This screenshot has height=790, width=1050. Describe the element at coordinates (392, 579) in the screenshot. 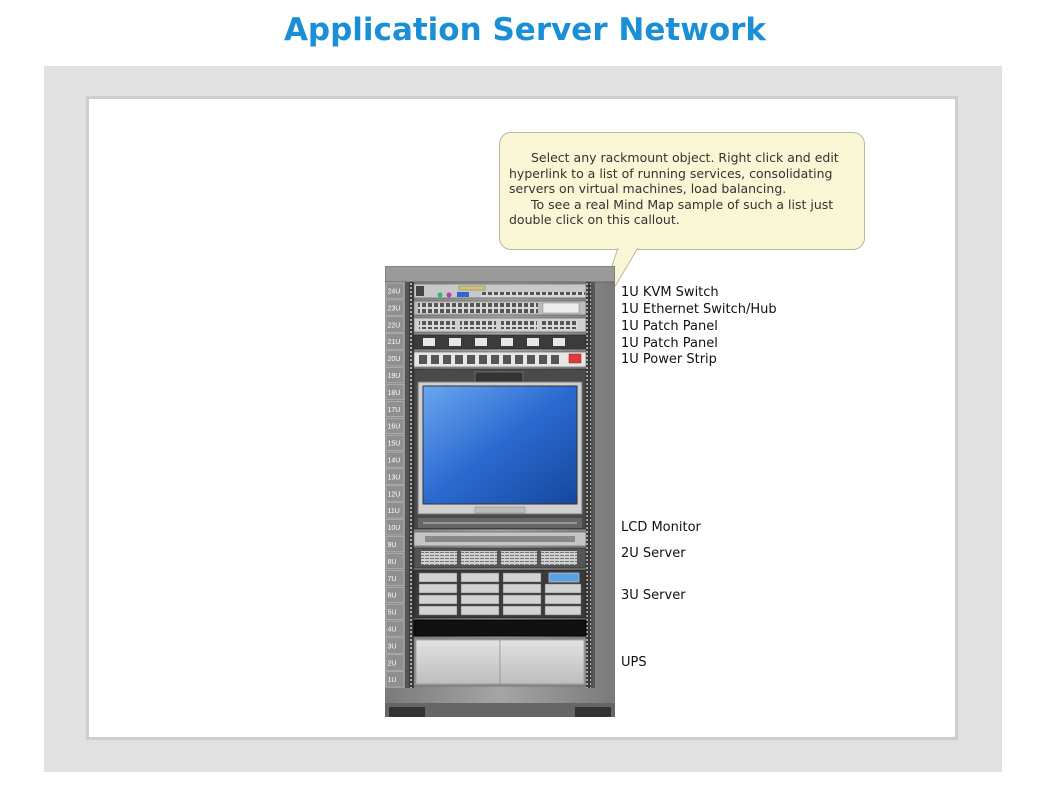

I see `rack-unit-label: 7U` at that location.